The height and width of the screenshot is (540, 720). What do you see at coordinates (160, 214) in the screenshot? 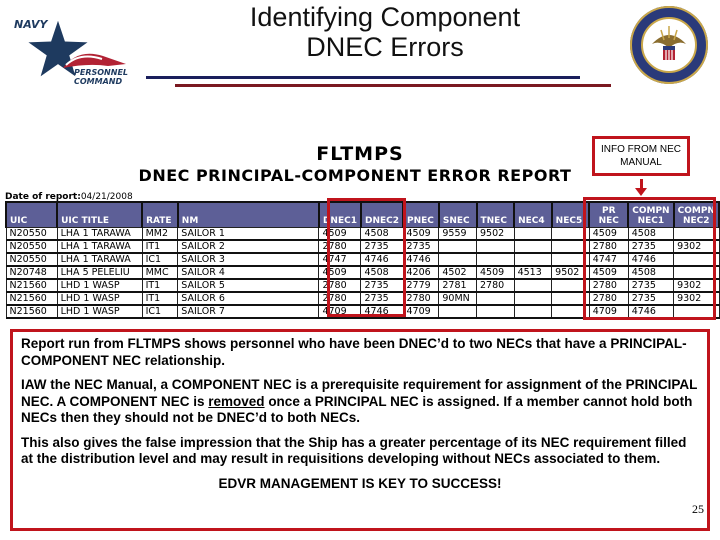
I see `column-header-rate: RATE` at bounding box center [160, 214].